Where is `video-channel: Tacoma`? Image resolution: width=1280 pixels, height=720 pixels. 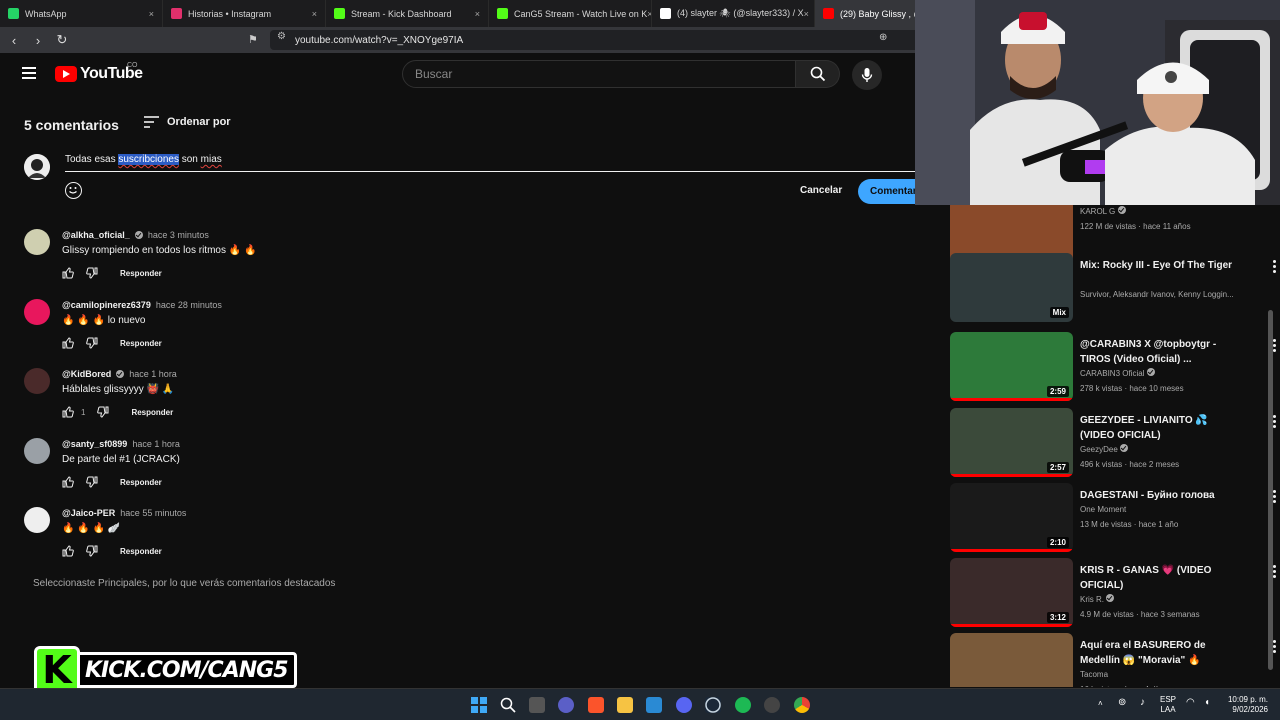 video-channel: Tacoma is located at coordinates (1094, 675).